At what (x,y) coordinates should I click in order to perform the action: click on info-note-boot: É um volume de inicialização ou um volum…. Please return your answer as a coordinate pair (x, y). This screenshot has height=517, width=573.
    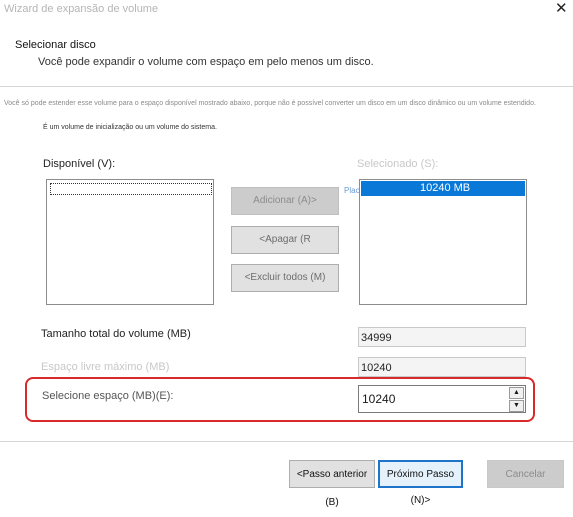
    Looking at the image, I should click on (130, 127).